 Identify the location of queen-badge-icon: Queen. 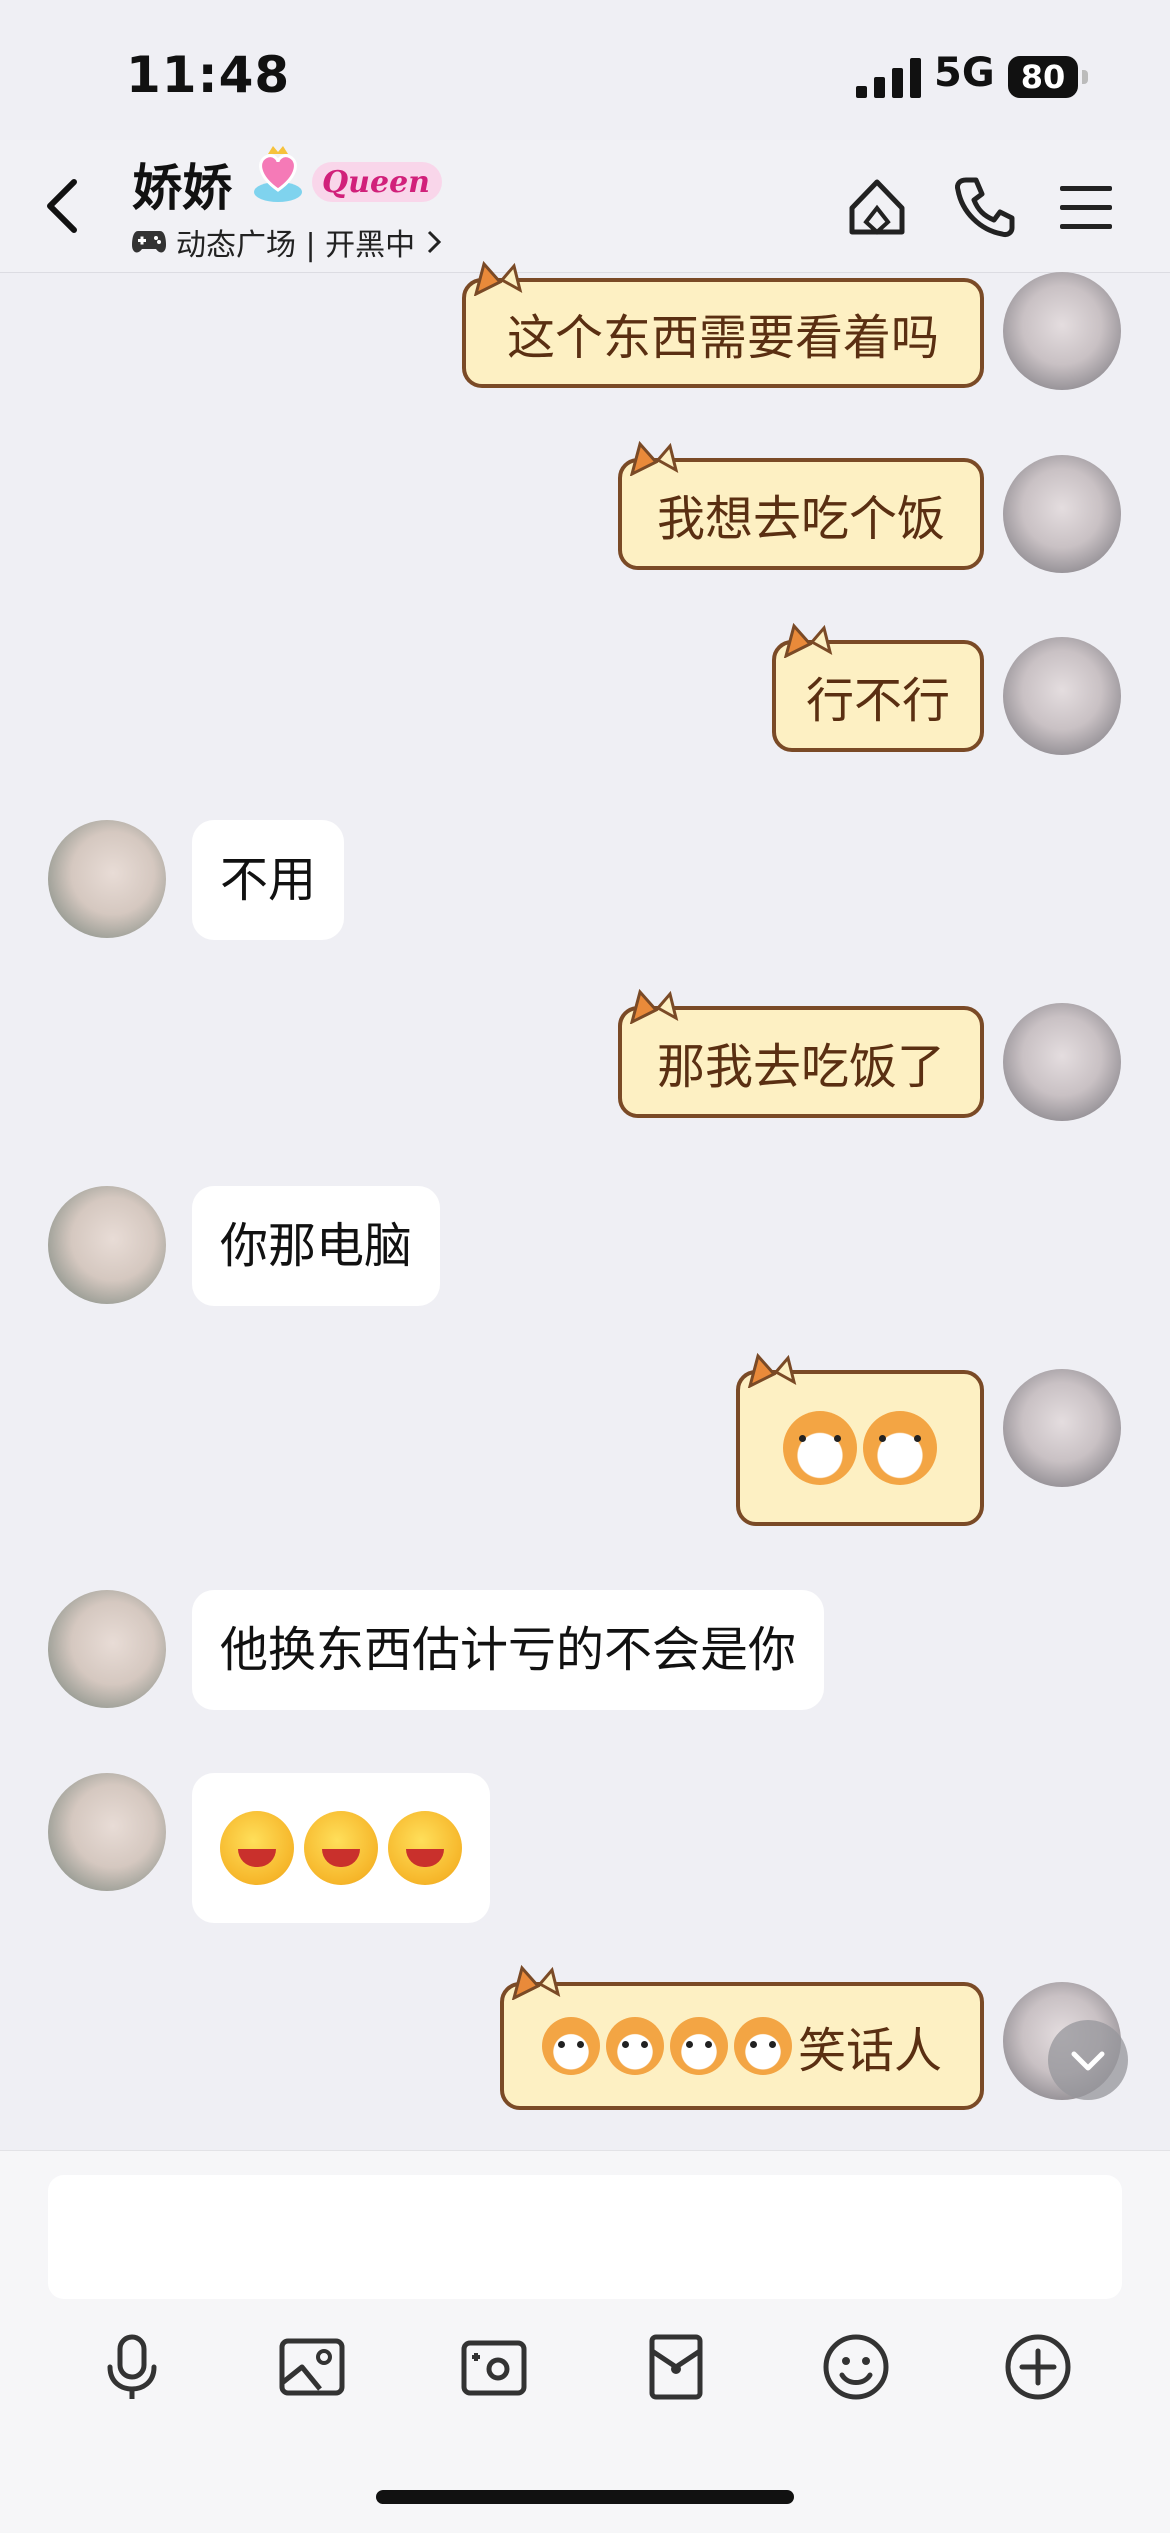
(377, 182).